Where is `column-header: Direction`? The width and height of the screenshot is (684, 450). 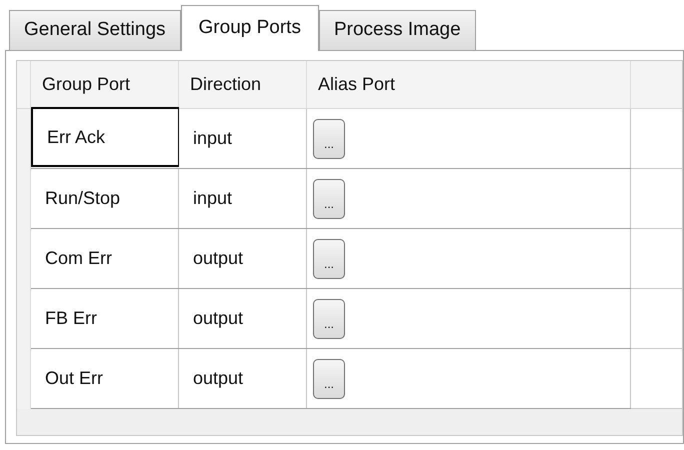
column-header: Direction is located at coordinates (243, 84).